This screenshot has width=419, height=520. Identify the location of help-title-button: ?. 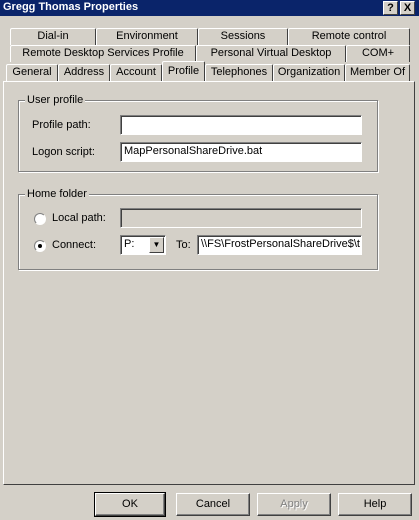
(390, 8).